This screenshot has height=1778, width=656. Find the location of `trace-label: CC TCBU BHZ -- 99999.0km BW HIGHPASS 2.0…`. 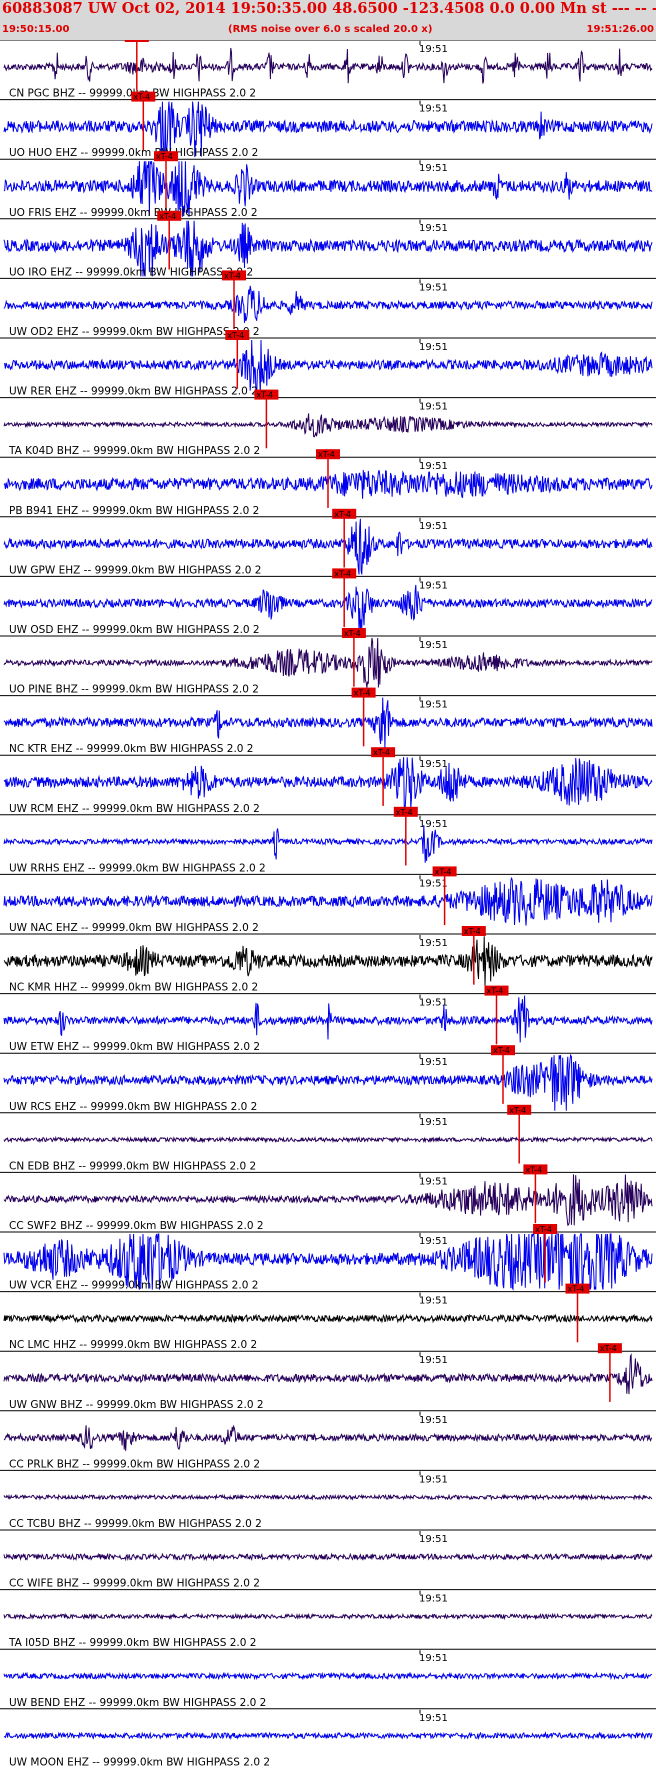

trace-label: CC TCBU BHZ -- 99999.0km BW HIGHPASS 2.0… is located at coordinates (135, 1524).